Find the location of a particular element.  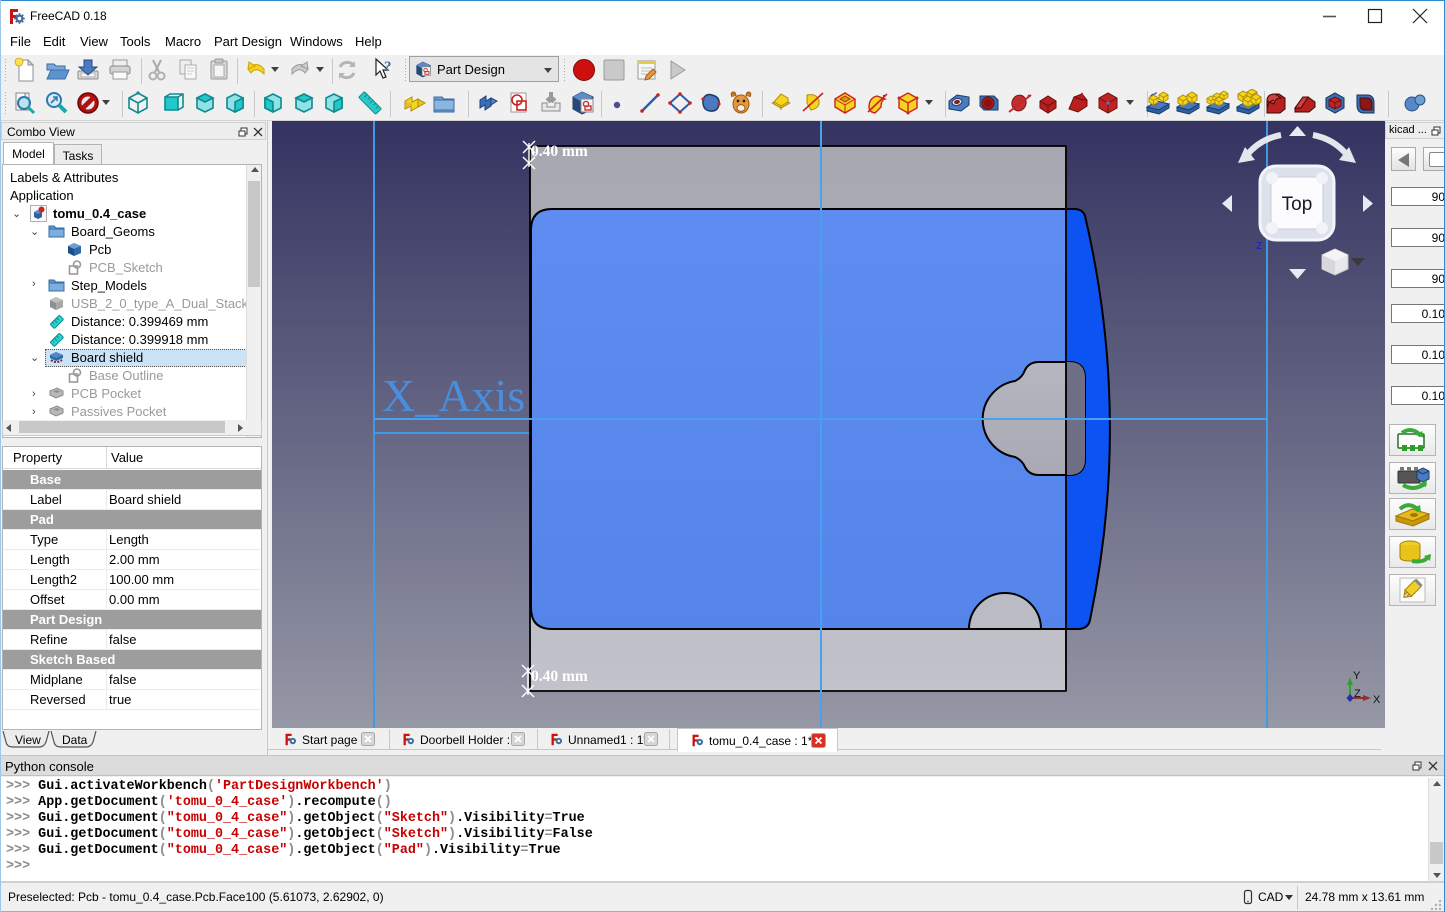

svg-text: Y is located at coordinates (1357, 676).